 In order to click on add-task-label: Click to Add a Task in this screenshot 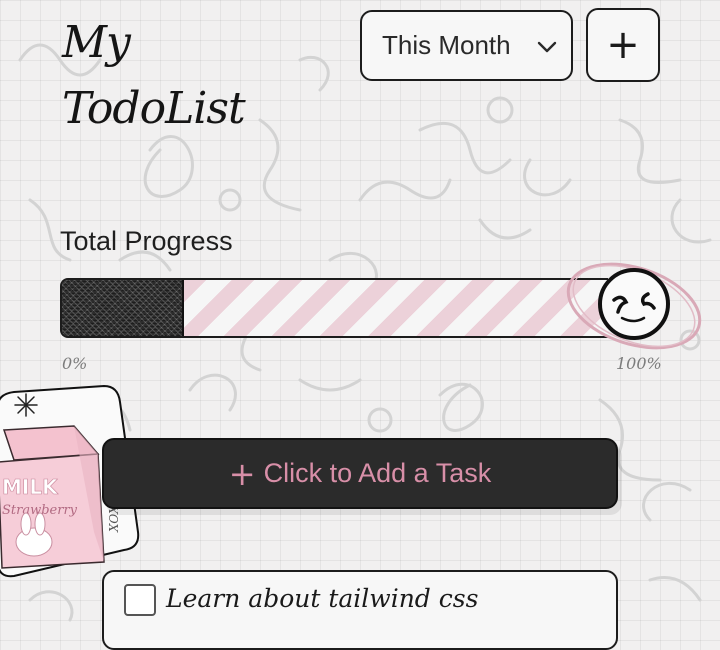, I will do `click(377, 473)`.